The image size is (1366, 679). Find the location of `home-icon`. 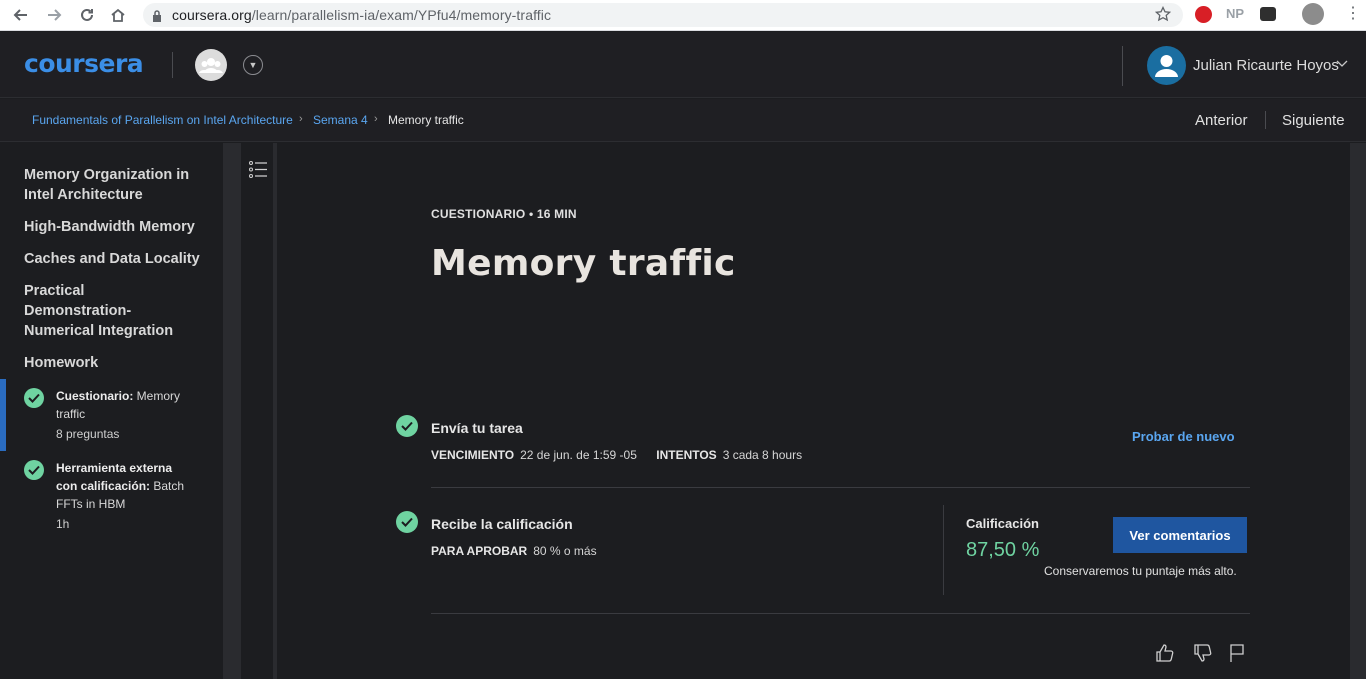

home-icon is located at coordinates (118, 15).